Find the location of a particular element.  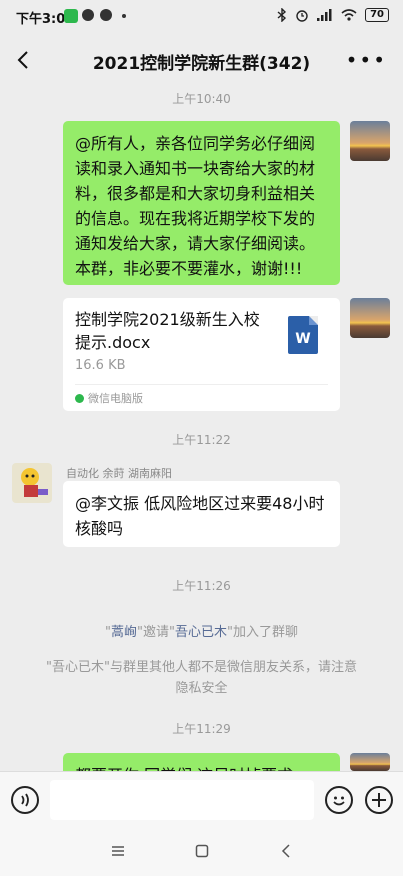

message-input is located at coordinates (182, 800).